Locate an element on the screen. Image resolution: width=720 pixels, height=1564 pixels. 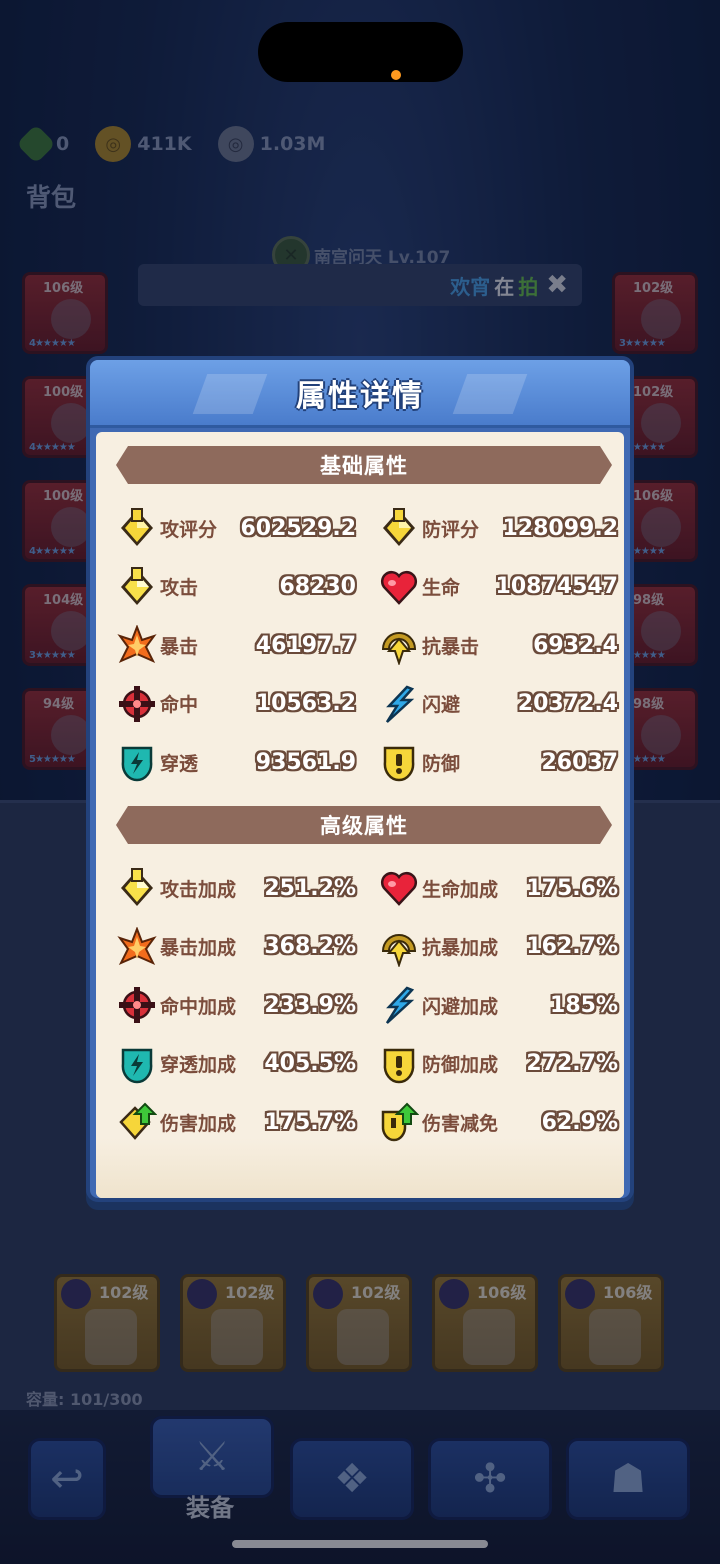
advanced-stat-row: 防御加成 272.7% is located at coordinates (498, 1064).